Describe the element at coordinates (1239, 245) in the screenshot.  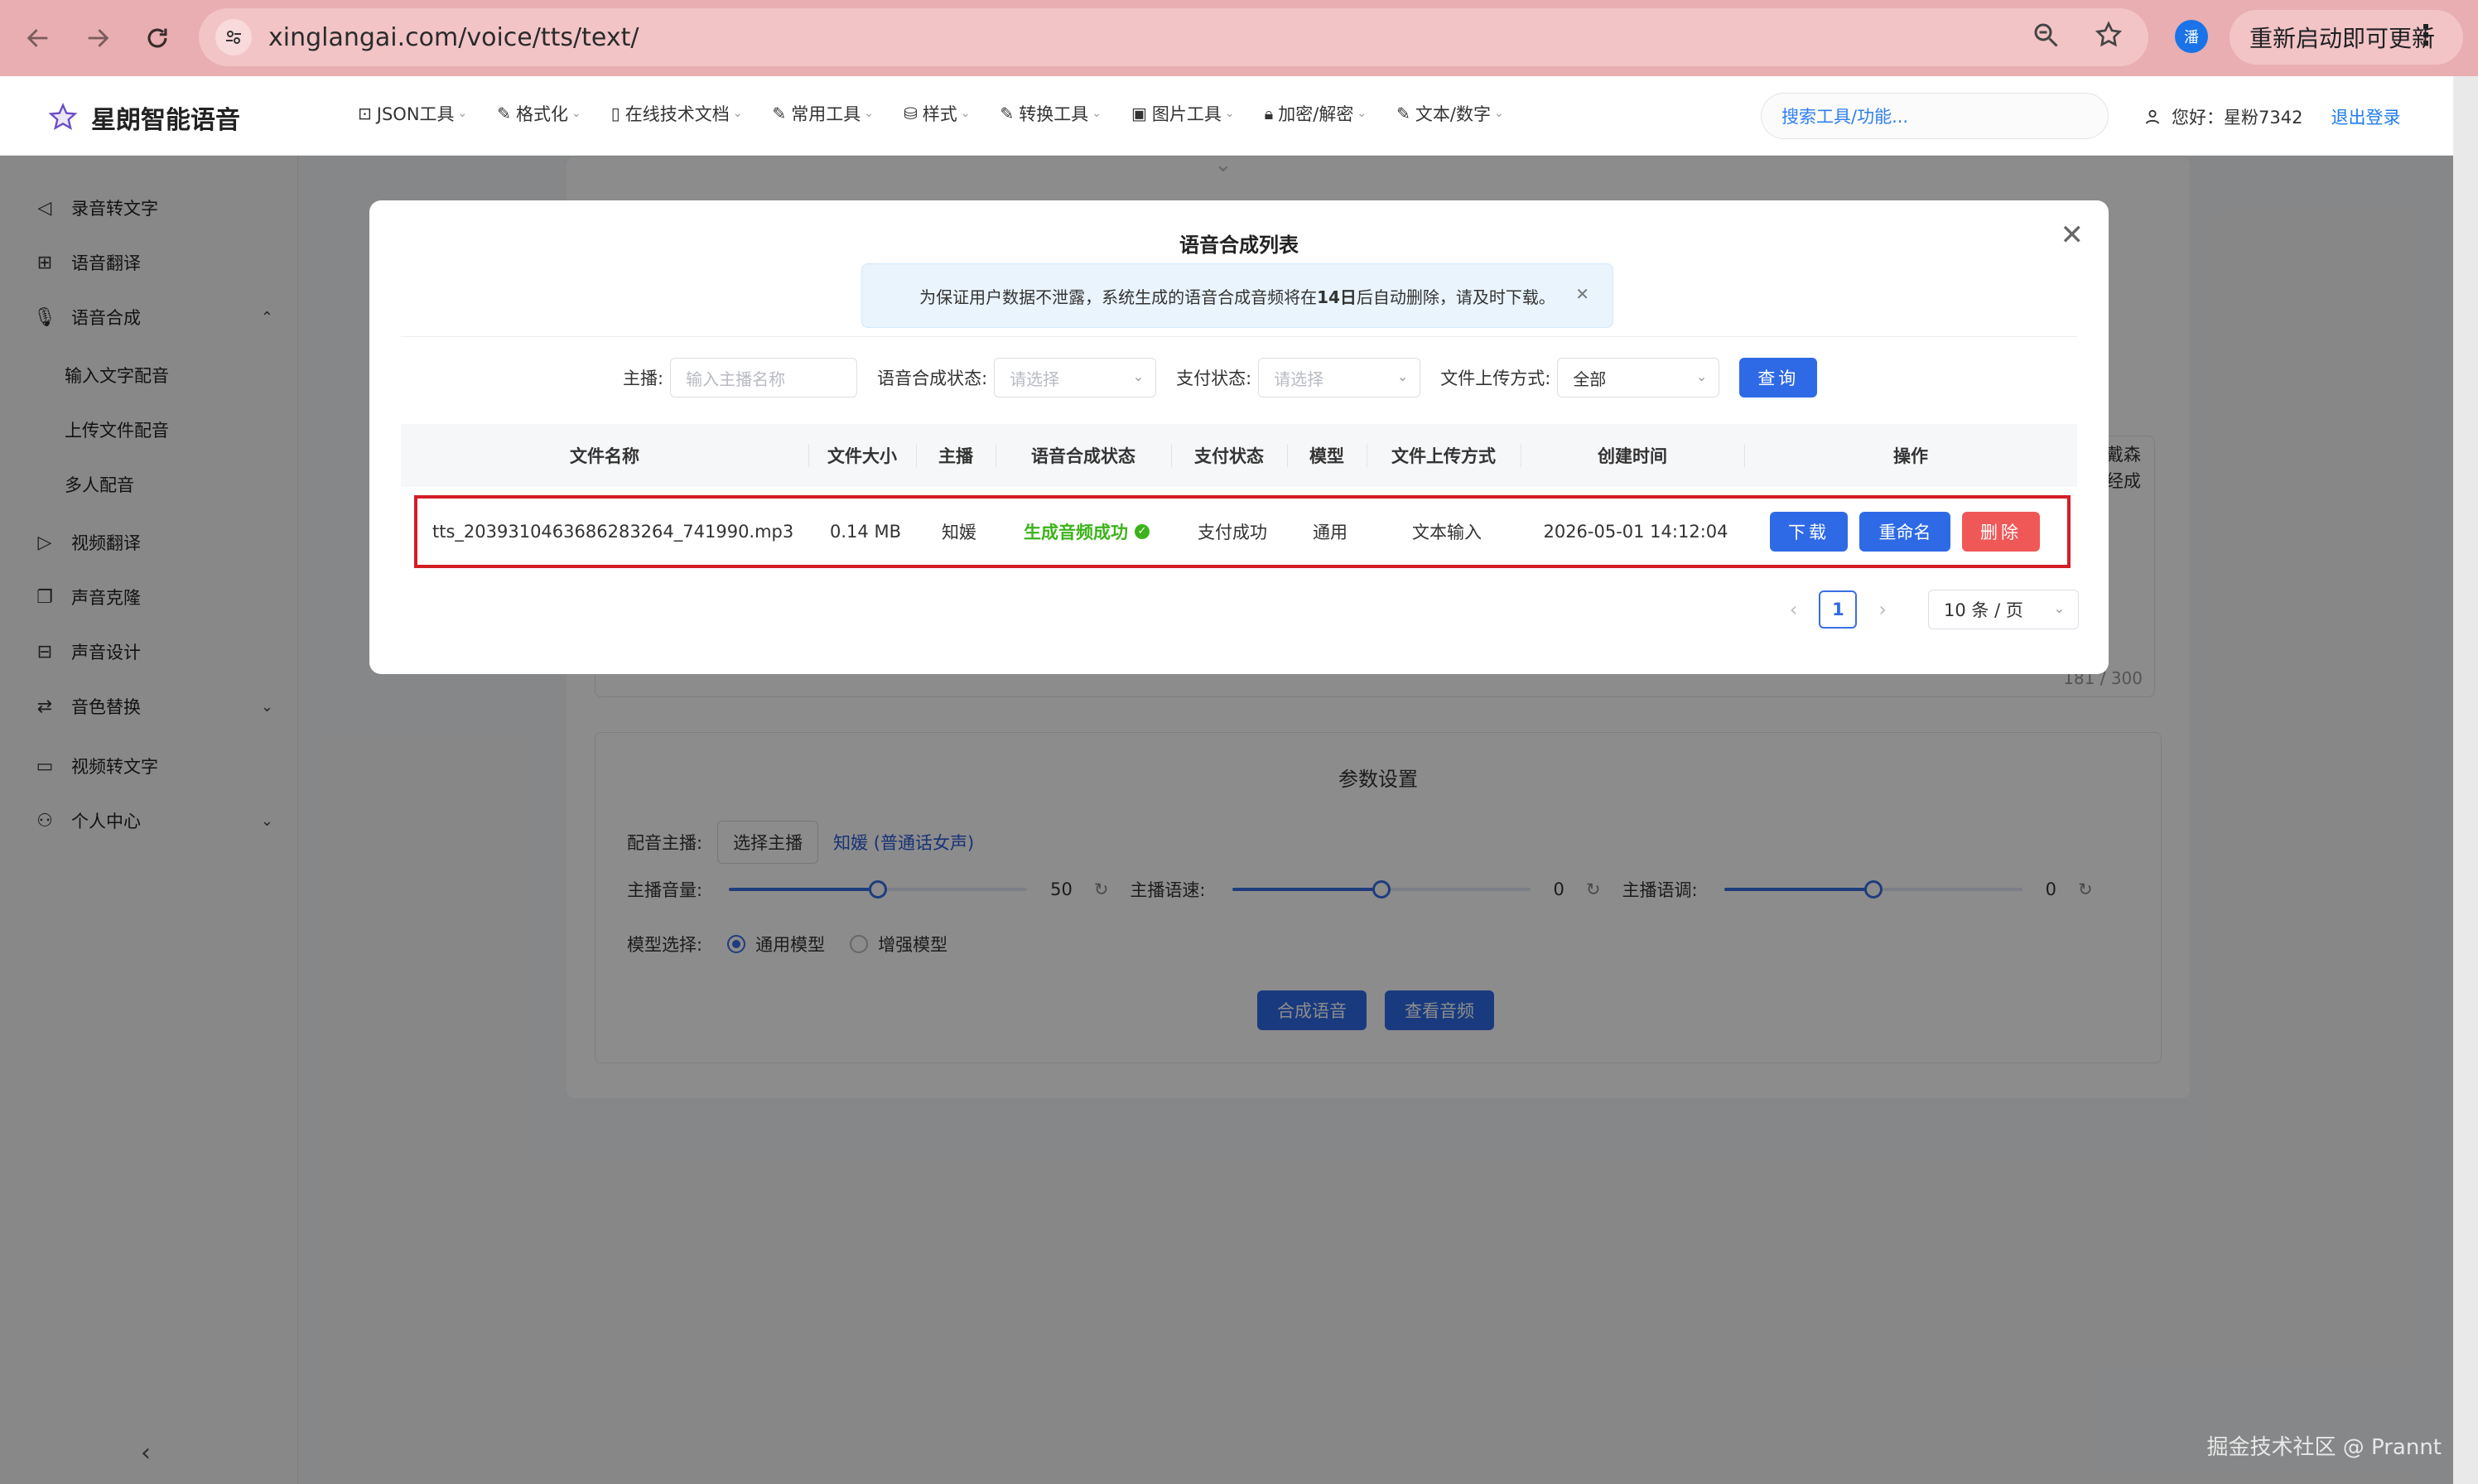
I see `modal-title: 语音合成列表` at that location.